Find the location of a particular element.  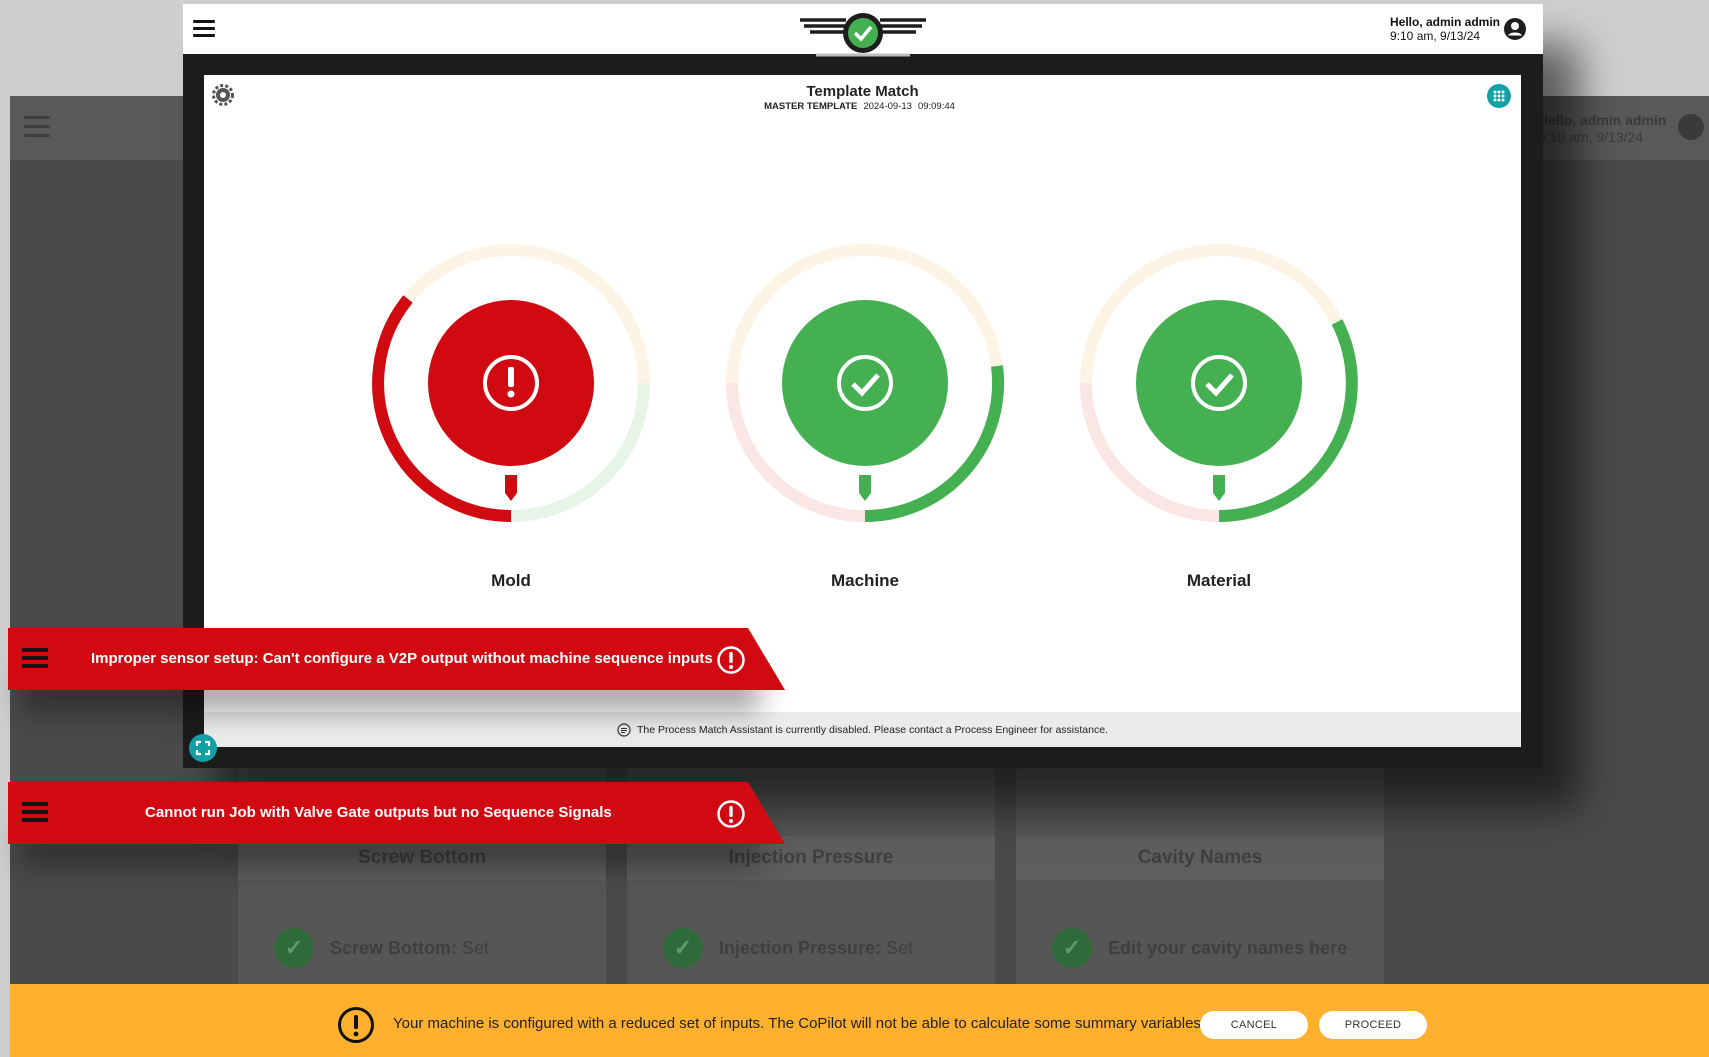

background-avatar-icon is located at coordinates (1691, 127).